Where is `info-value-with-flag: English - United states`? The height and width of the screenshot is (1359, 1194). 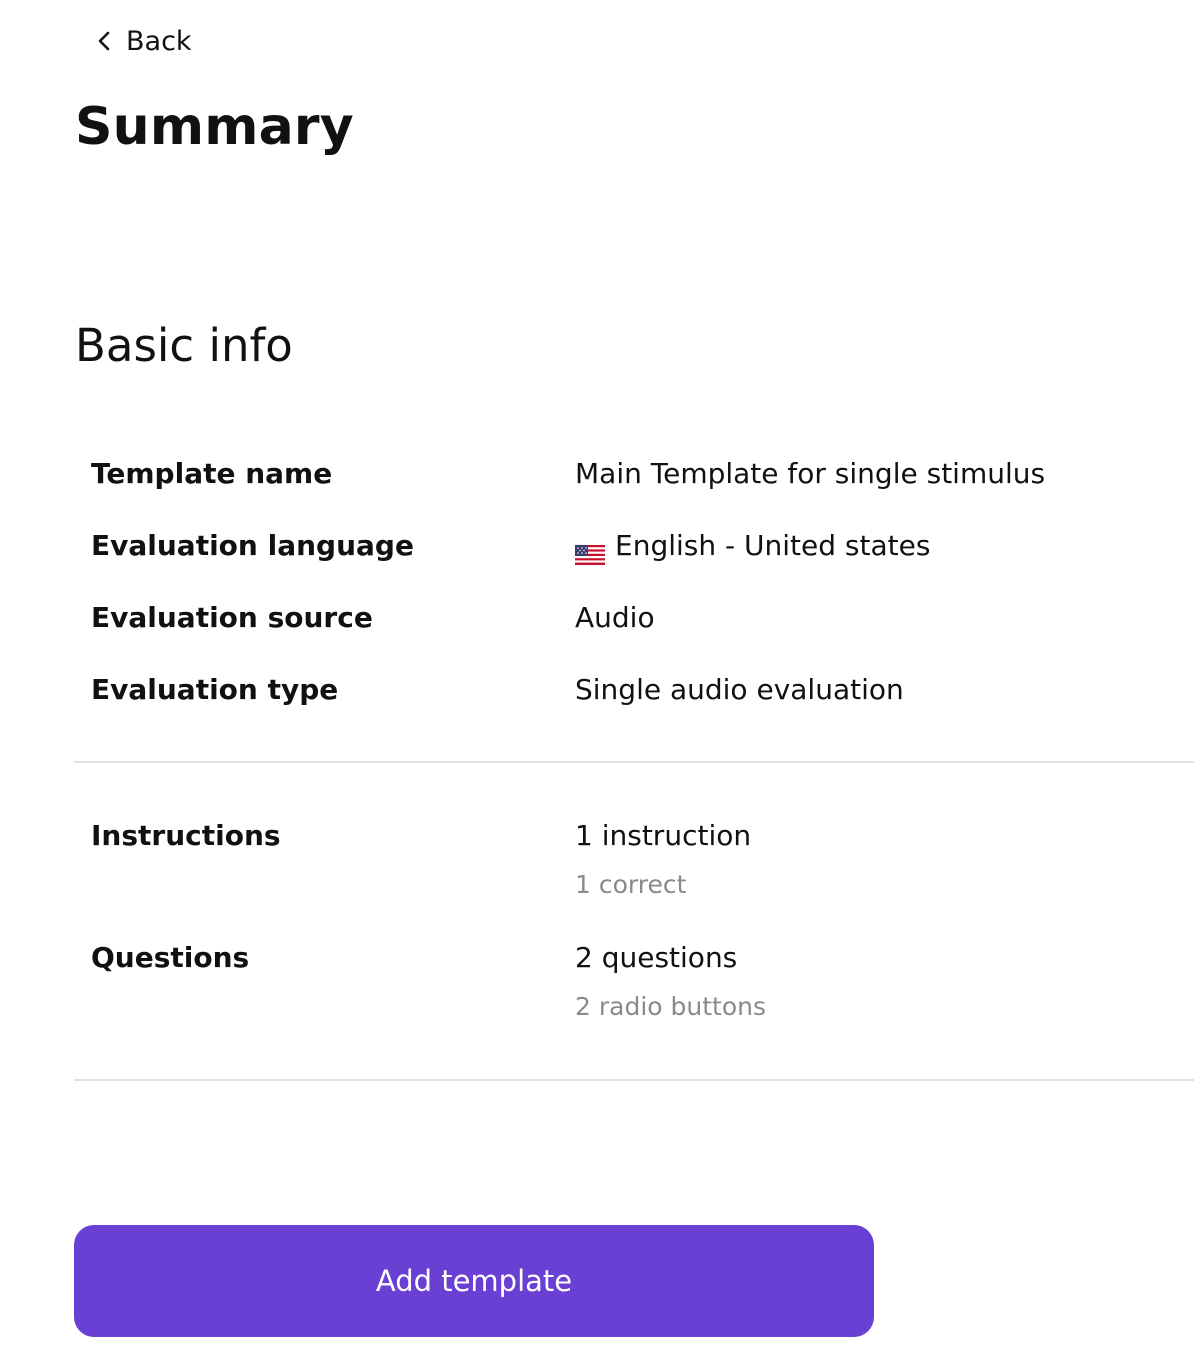
info-value-with-flag: English - United states is located at coordinates (752, 546).